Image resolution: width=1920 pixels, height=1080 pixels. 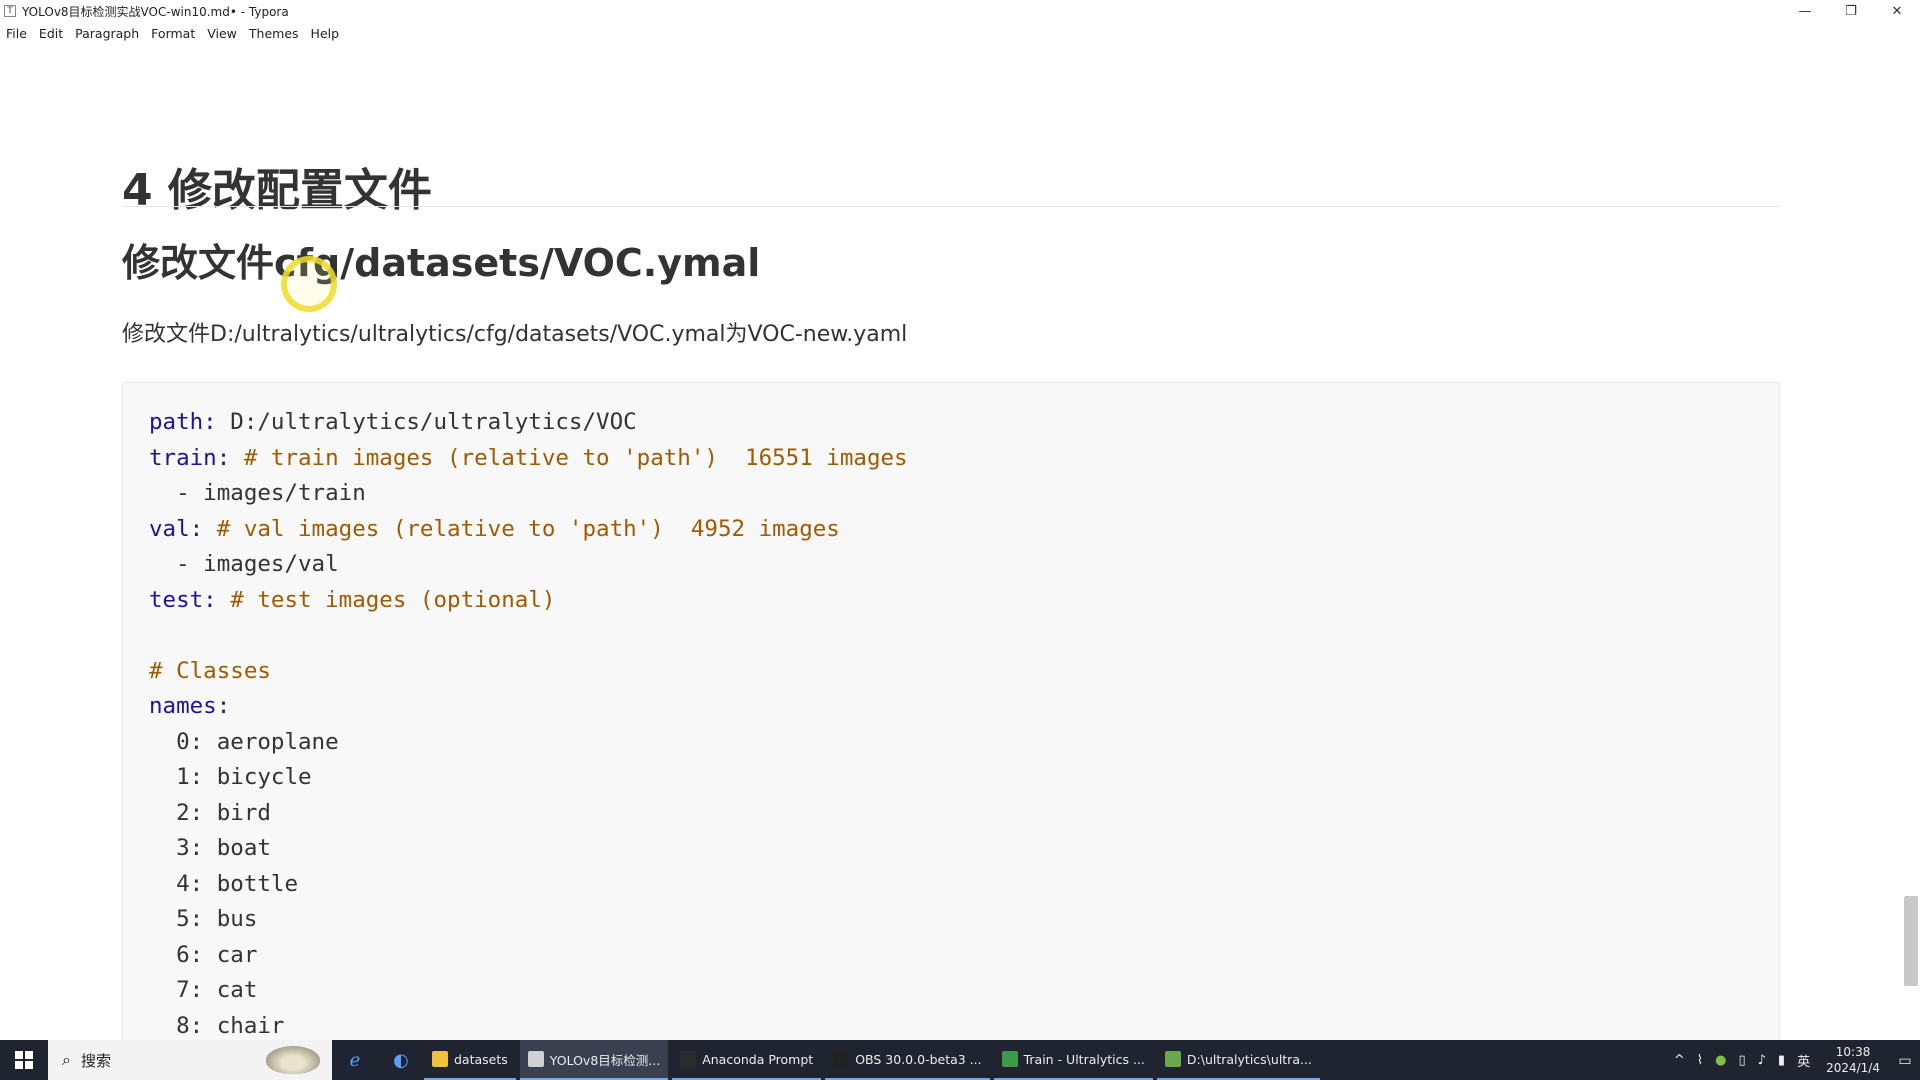 I want to click on heading-1: 4 修改配置文件, so click(x=277, y=186).